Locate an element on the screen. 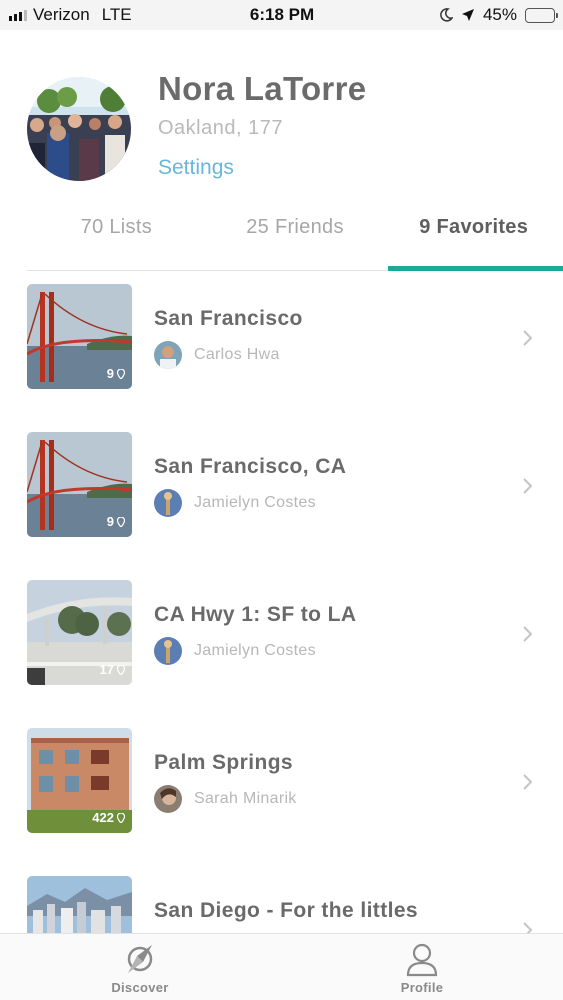 Image resolution: width=563 pixels, height=1000 pixels. owner-name: Carlos Hwa is located at coordinates (237, 354).